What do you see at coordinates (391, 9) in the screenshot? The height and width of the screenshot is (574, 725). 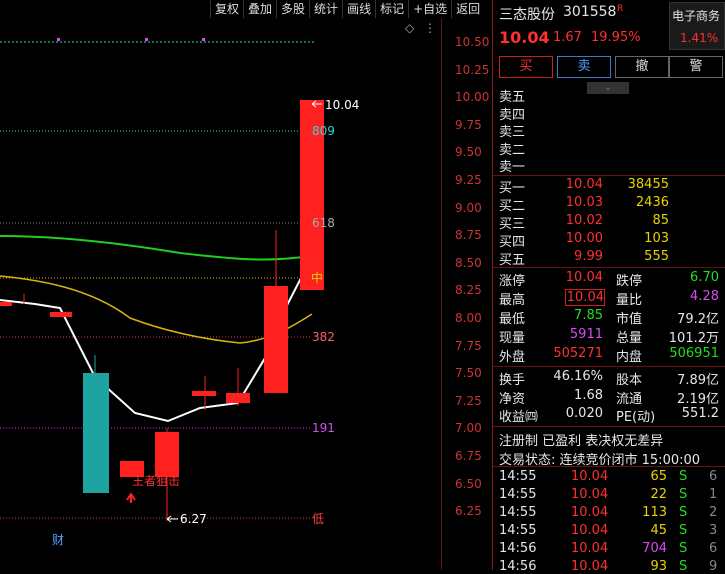 I see `toolbar-button-5: 标记` at bounding box center [391, 9].